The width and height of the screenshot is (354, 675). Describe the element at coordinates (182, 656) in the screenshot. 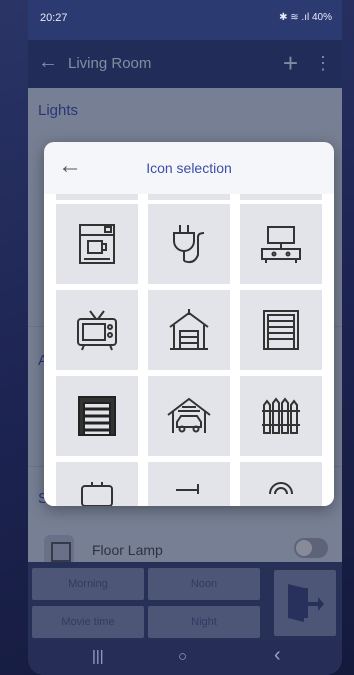

I see `home-button: ○` at that location.